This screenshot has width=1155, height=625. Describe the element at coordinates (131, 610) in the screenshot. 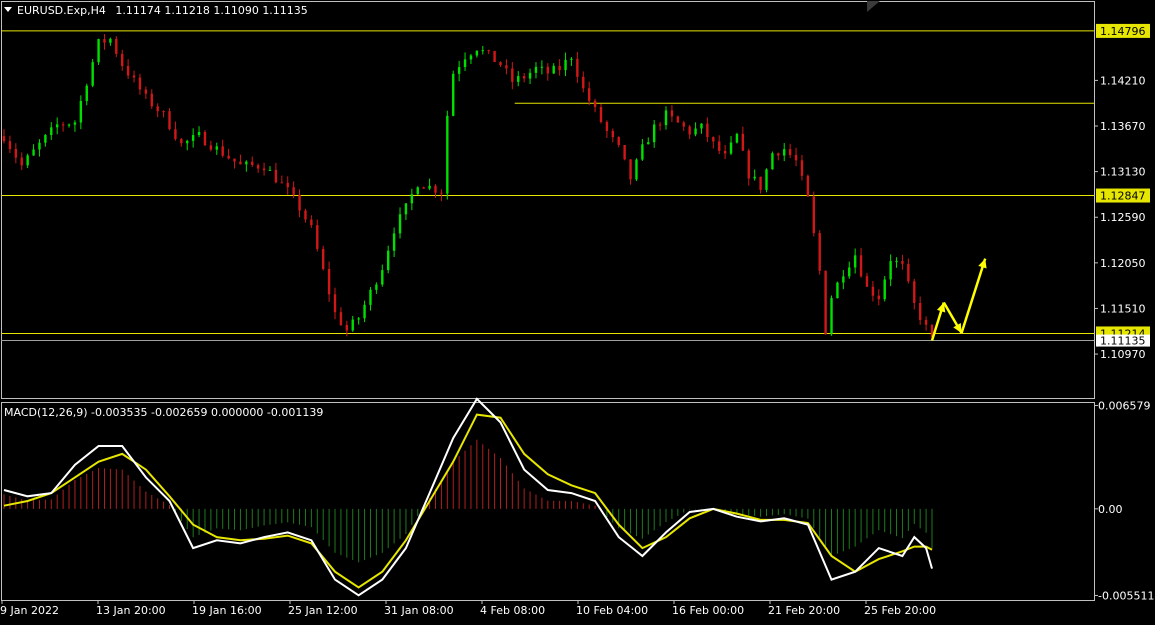

I see `time-axis-label: 13 Jan 20:00` at that location.